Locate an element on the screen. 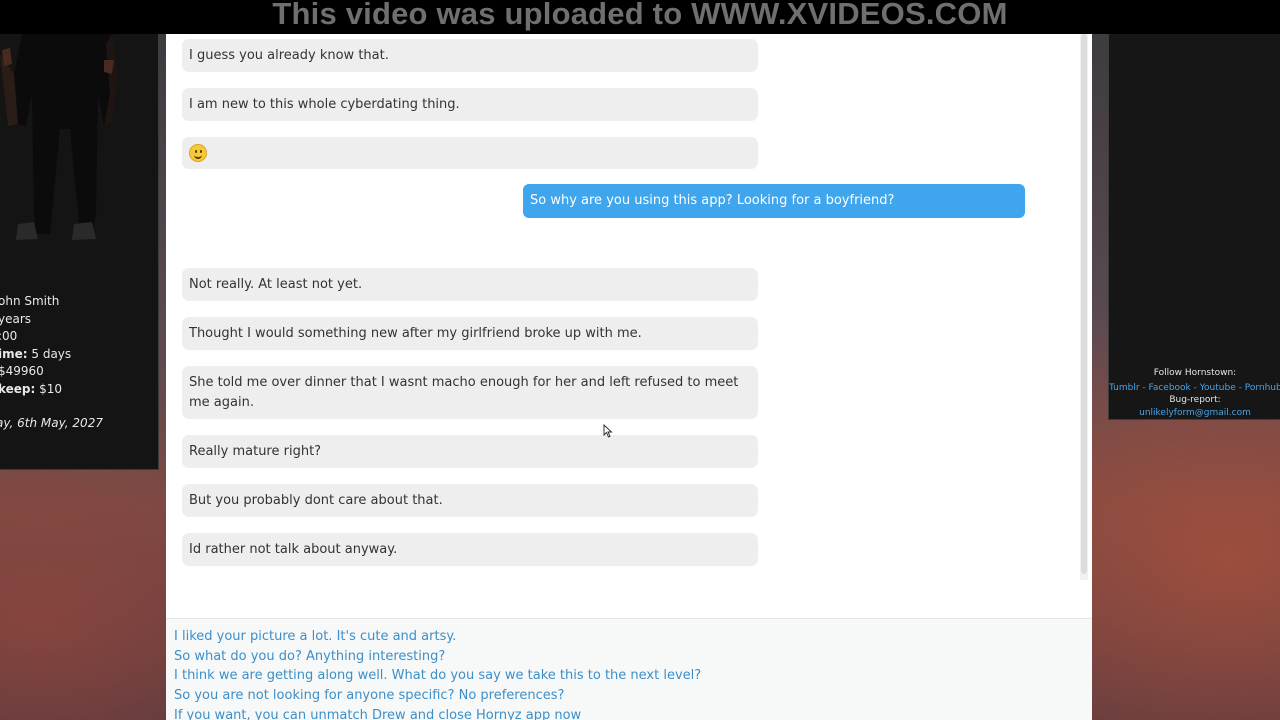 This screenshot has height=720, width=1280. follow-label: Follow Hornstown: is located at coordinates (1195, 373).